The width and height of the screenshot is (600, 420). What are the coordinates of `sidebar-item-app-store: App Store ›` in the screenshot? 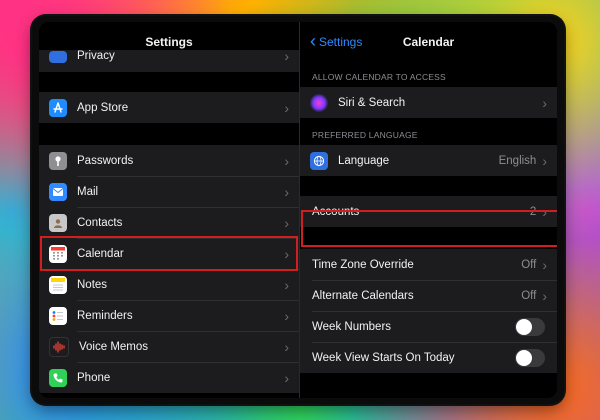 It's located at (169, 107).